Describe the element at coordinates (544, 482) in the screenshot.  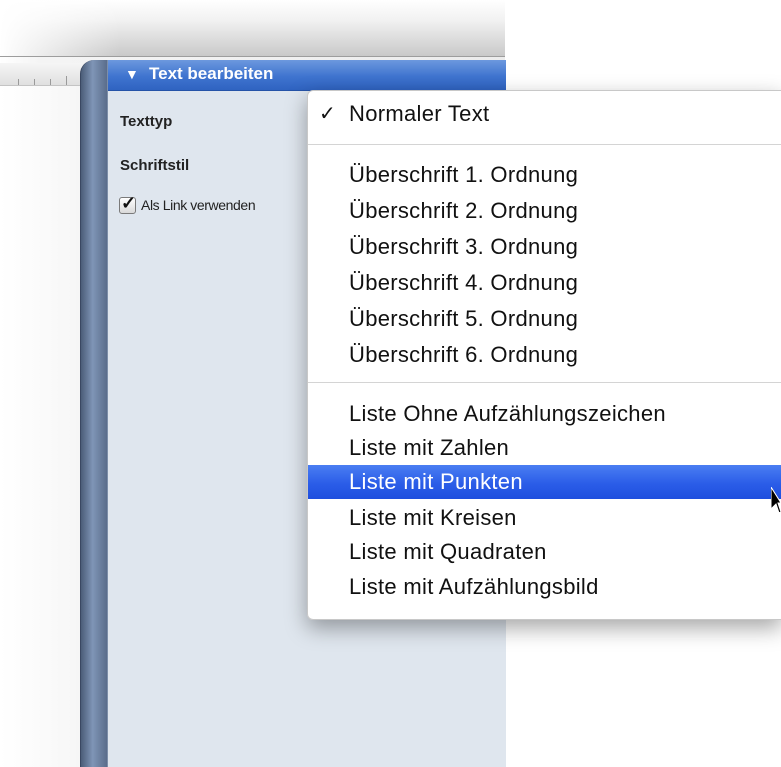
I see `menu-item-list-dots: Liste mit Punkten` at that location.